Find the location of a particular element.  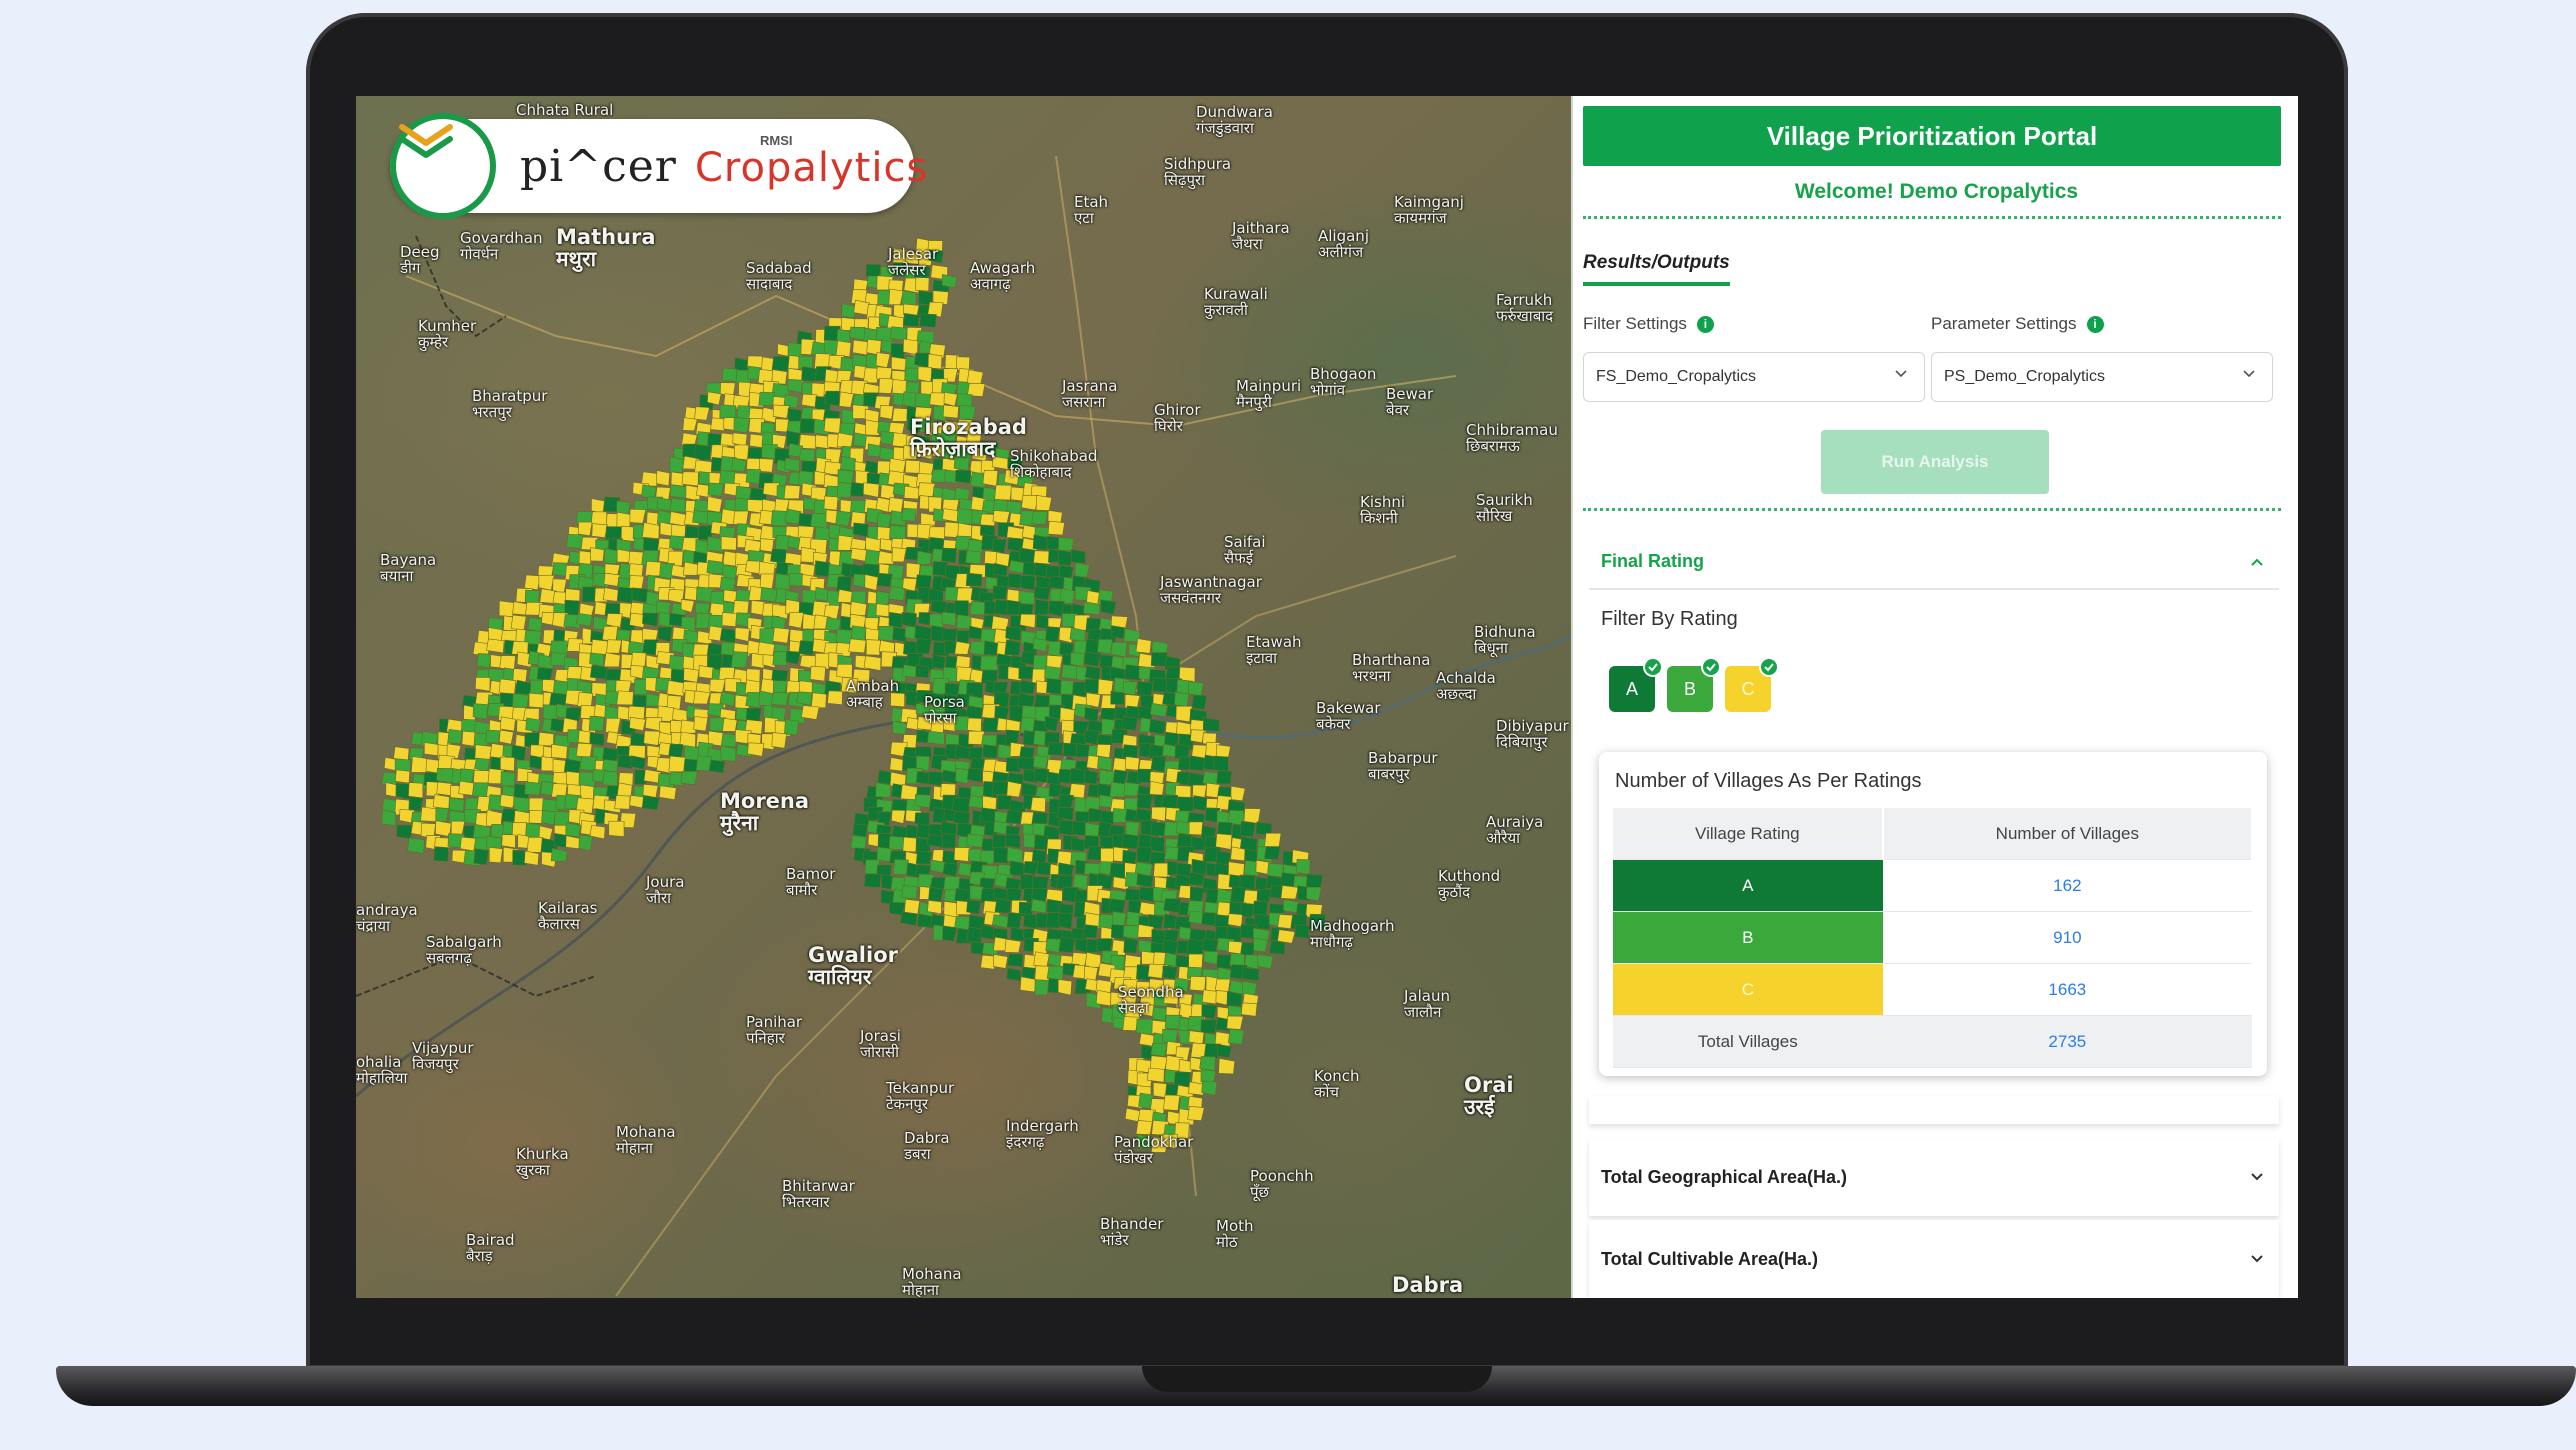

geo-area-header: Total Geographical Area(Ha.) is located at coordinates (1934, 1177).